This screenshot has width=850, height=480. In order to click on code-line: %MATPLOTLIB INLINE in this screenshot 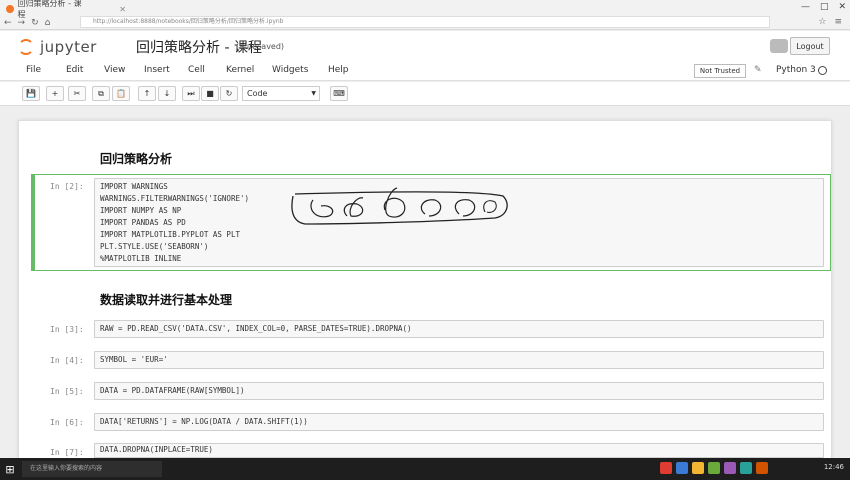, I will do `click(141, 258)`.